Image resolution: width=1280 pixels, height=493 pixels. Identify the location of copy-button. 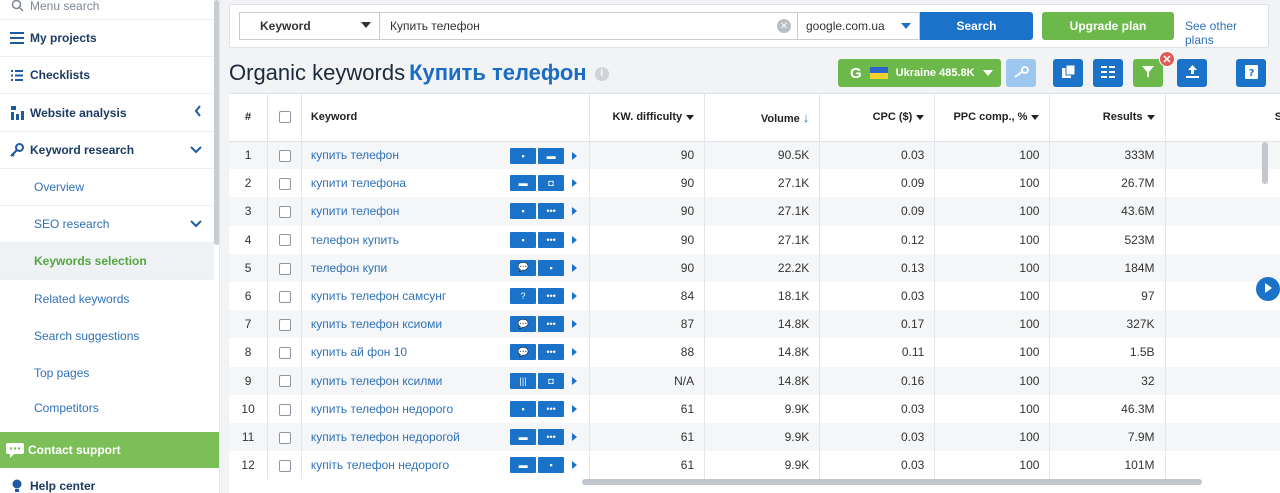
(1068, 73).